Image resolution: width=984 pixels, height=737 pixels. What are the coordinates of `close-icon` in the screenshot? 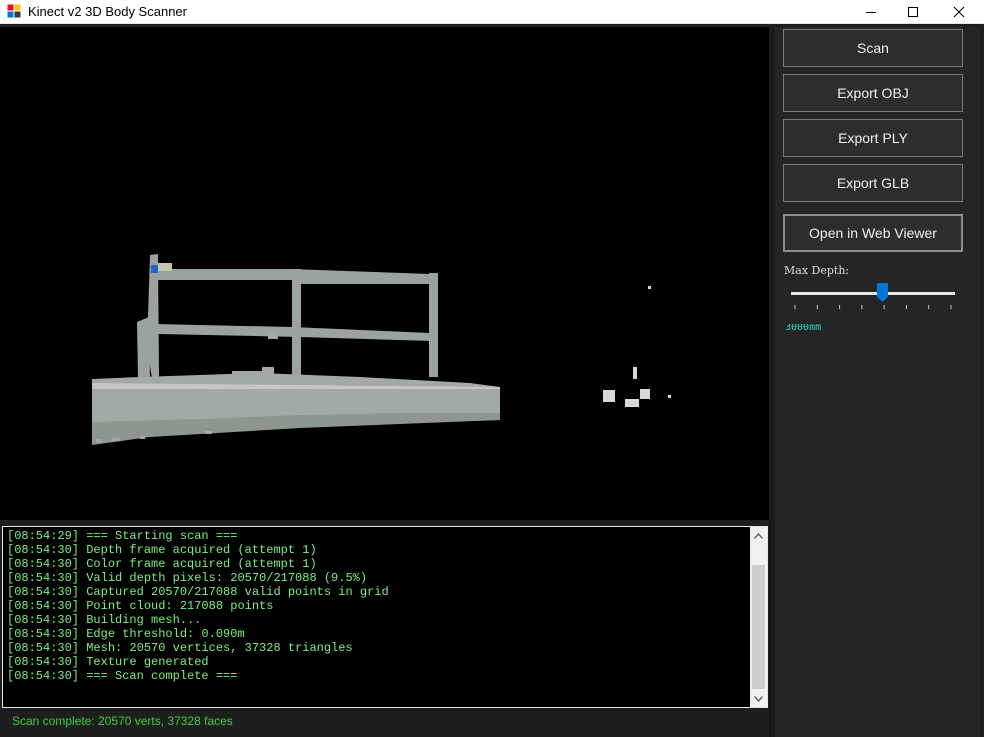 It's located at (959, 12).